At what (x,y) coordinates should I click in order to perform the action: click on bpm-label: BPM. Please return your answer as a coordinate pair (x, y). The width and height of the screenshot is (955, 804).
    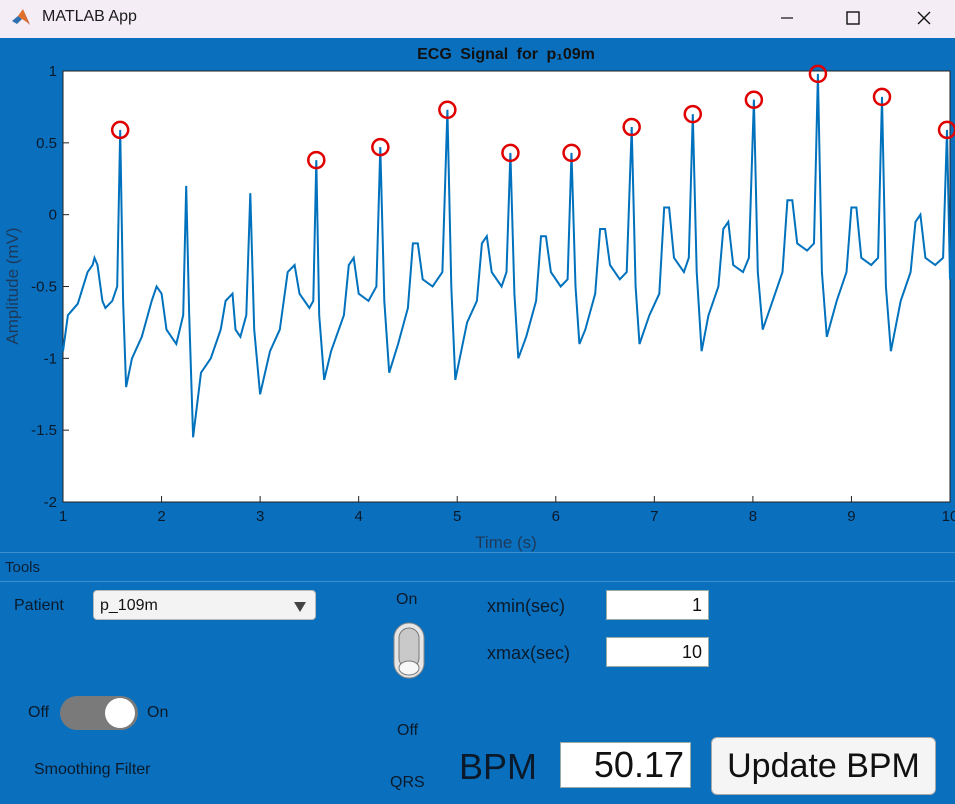
    Looking at the image, I should click on (498, 766).